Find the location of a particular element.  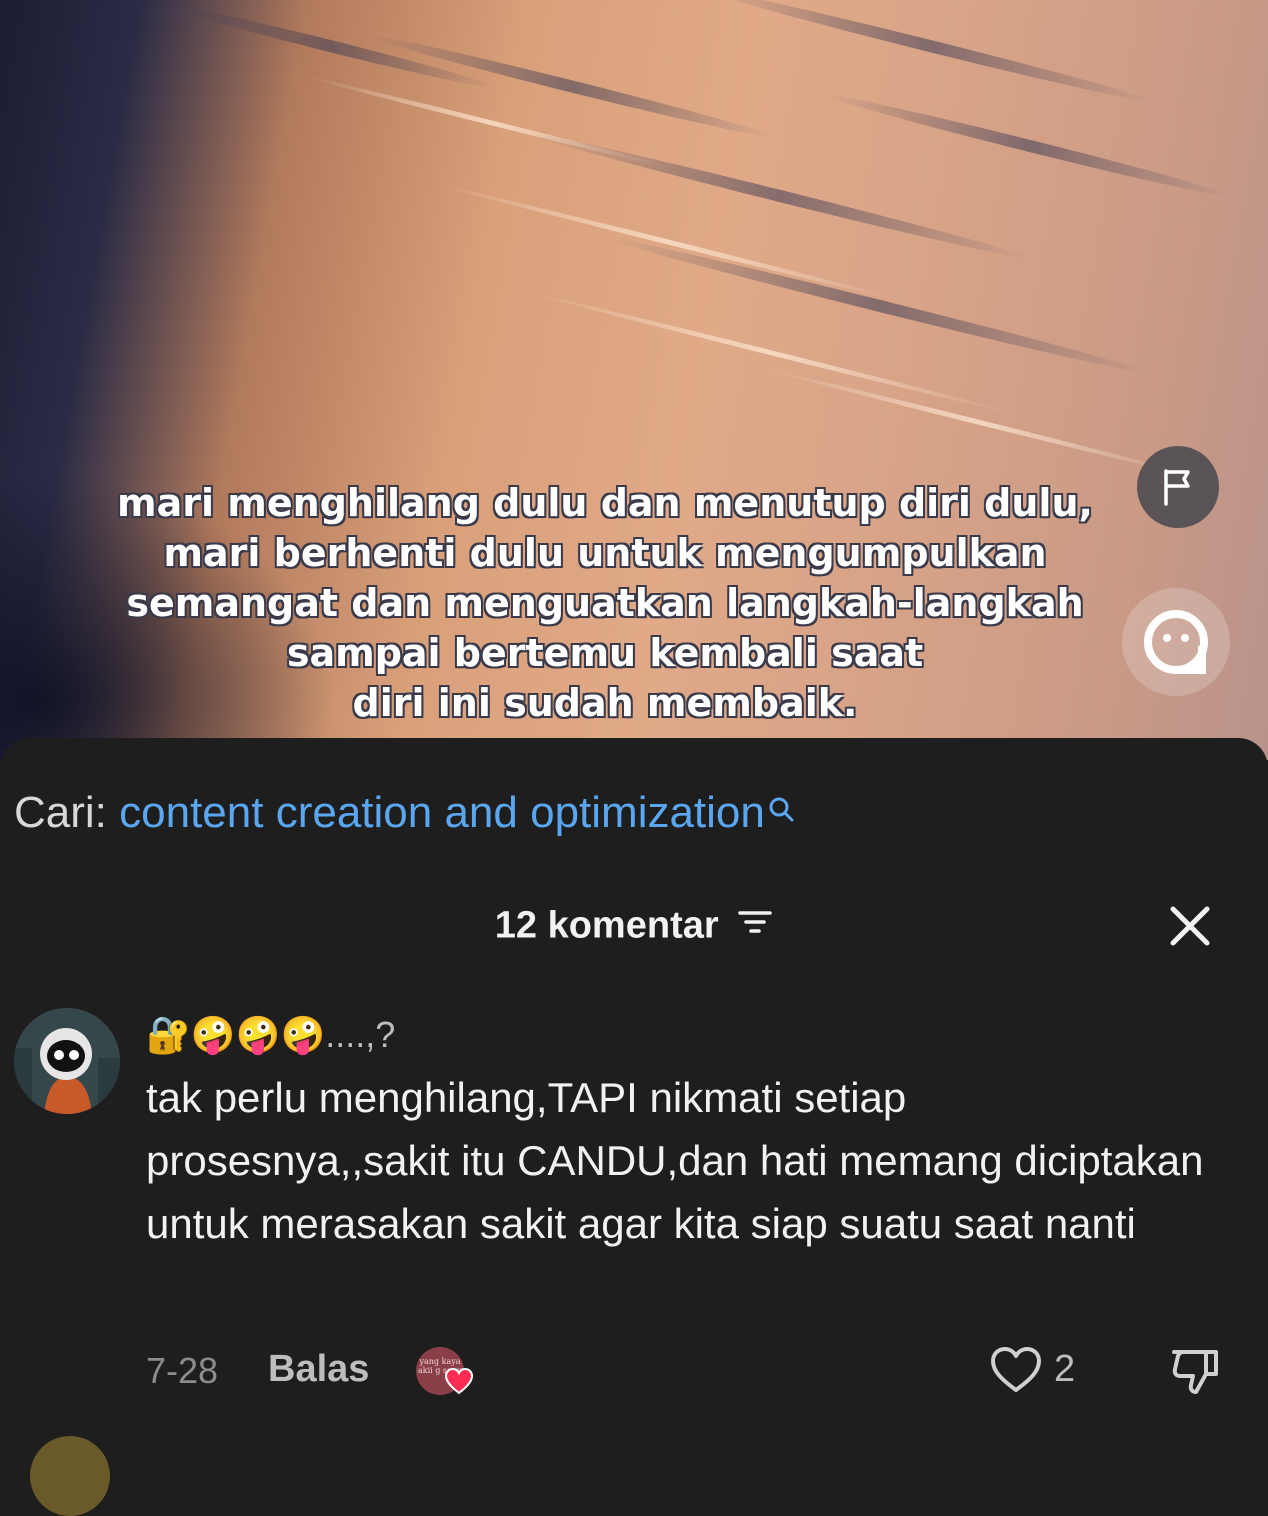

reply-button: Balas is located at coordinates (318, 1369).